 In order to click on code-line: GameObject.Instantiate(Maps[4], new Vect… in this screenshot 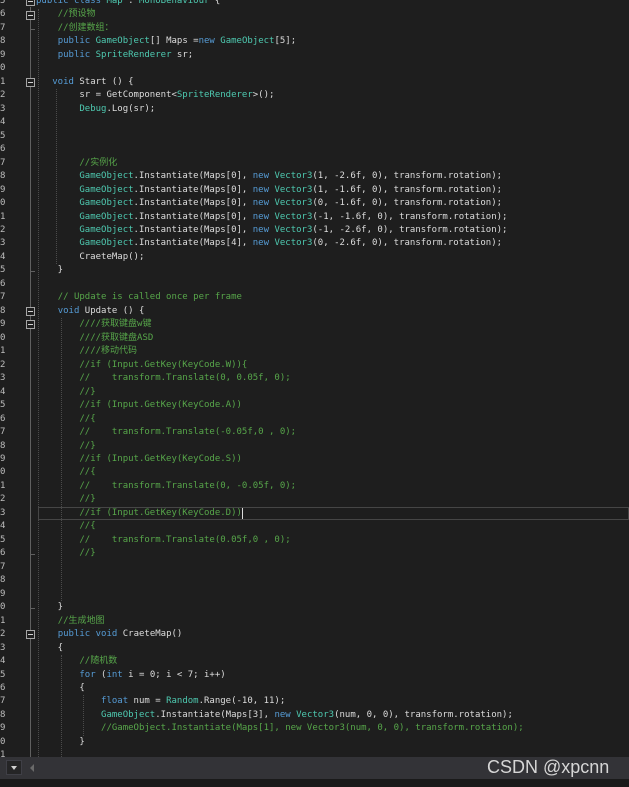, I will do `click(269, 243)`.